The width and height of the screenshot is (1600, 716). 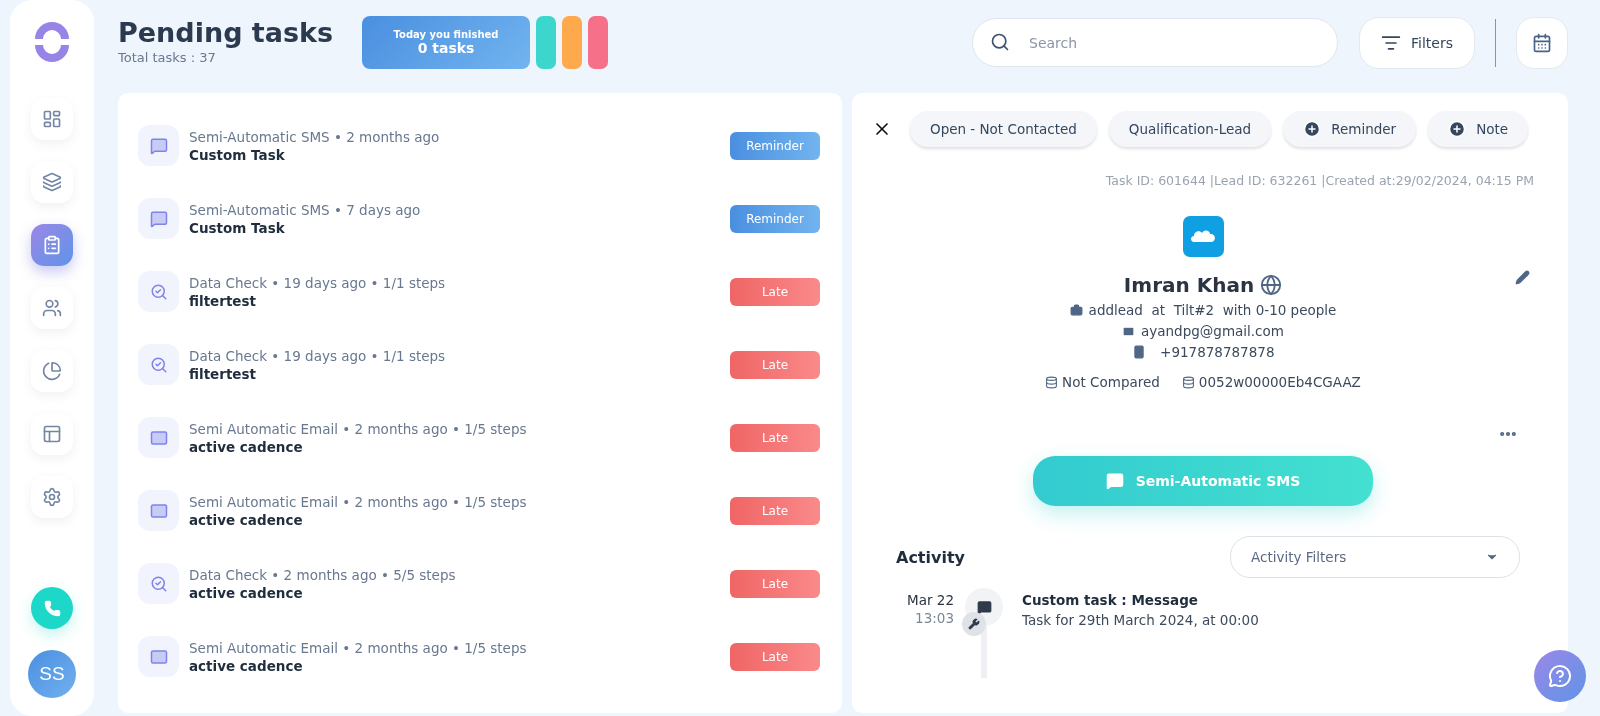 What do you see at coordinates (1522, 277) in the screenshot?
I see `edit-icon` at bounding box center [1522, 277].